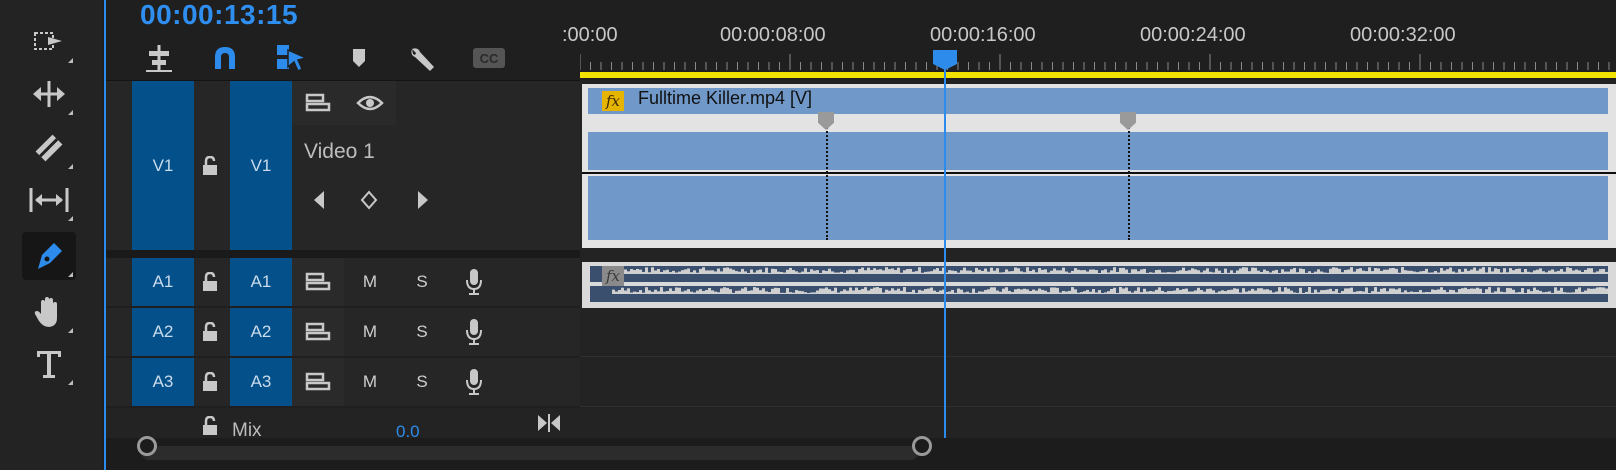 Image resolution: width=1616 pixels, height=470 pixels. Describe the element at coordinates (489, 58) in the screenshot. I see `captions-button: CC` at that location.